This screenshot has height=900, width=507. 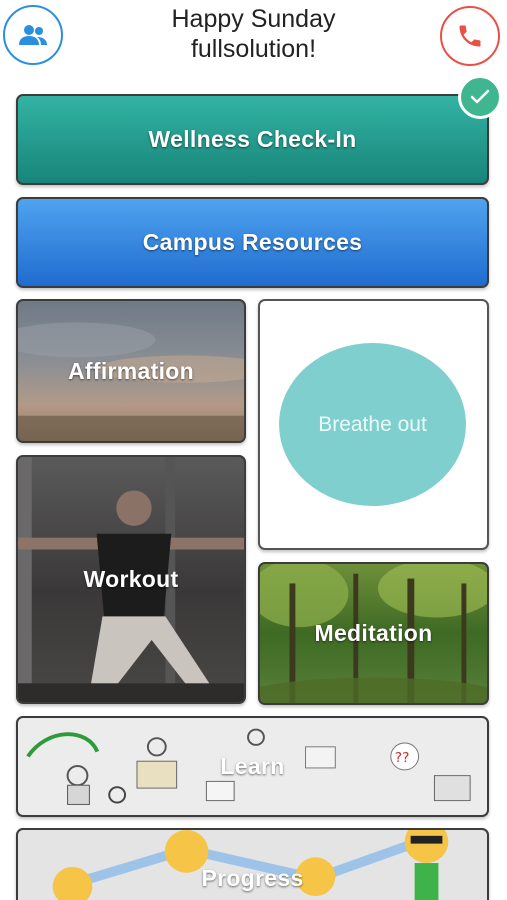 I want to click on greeting-line-2: fullsolution!, so click(x=253, y=49).